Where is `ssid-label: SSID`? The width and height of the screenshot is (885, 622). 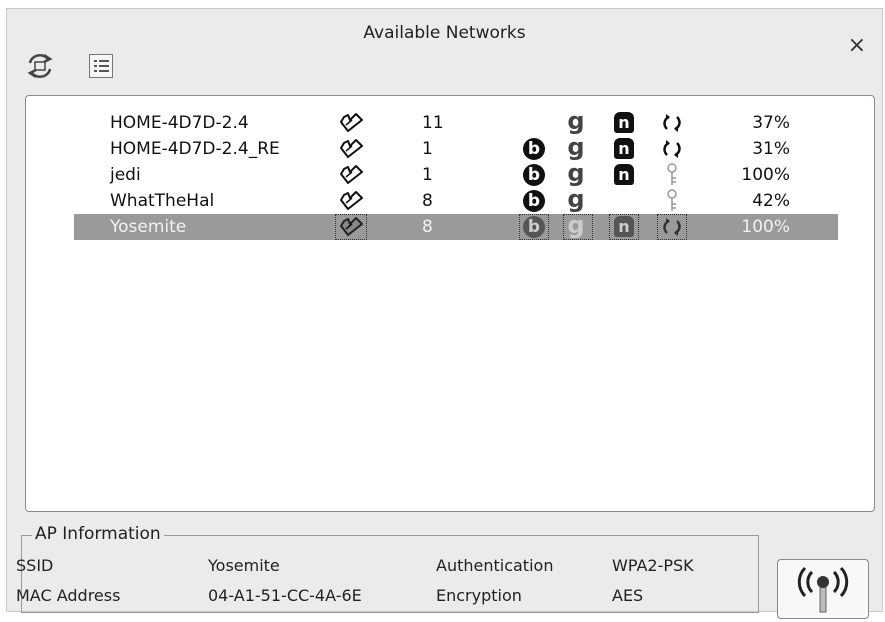
ssid-label: SSID is located at coordinates (35, 565).